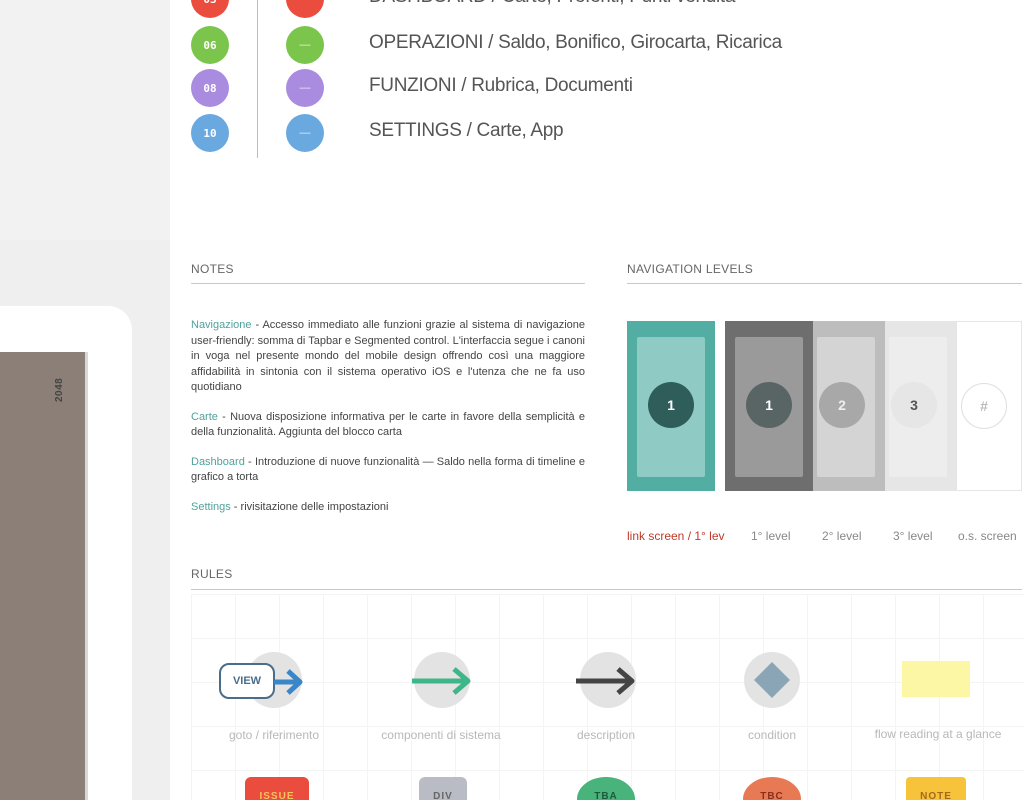  What do you see at coordinates (913, 536) in the screenshot?
I see `nav-label-level-3: 3° level` at bounding box center [913, 536].